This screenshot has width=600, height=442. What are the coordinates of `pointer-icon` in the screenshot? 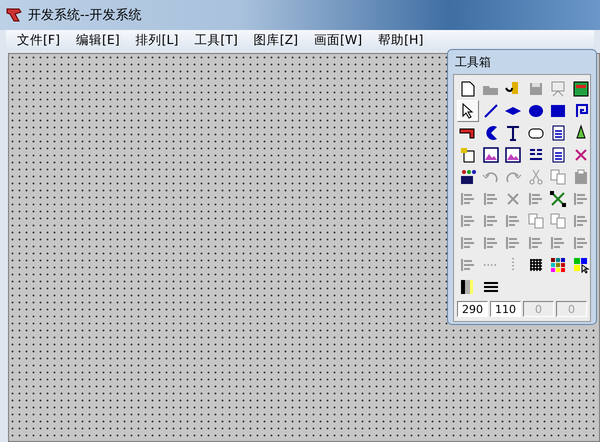 It's located at (468, 110).